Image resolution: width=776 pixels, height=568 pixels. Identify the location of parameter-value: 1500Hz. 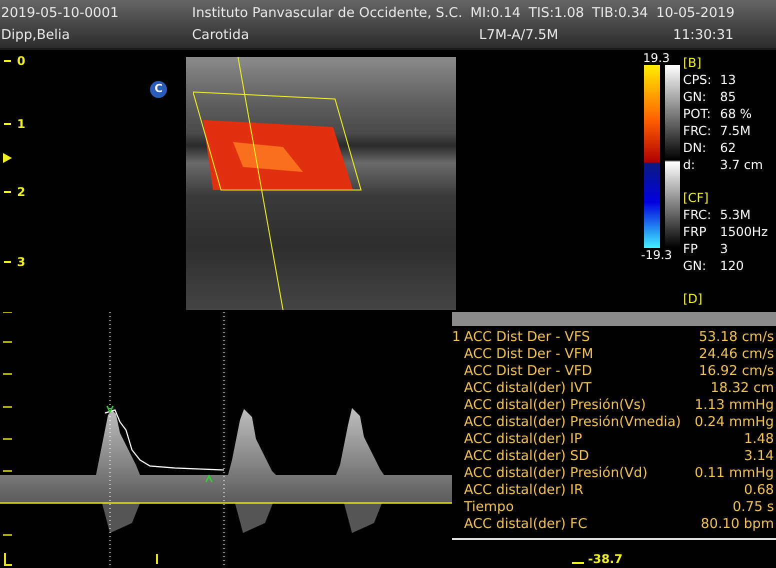
(744, 231).